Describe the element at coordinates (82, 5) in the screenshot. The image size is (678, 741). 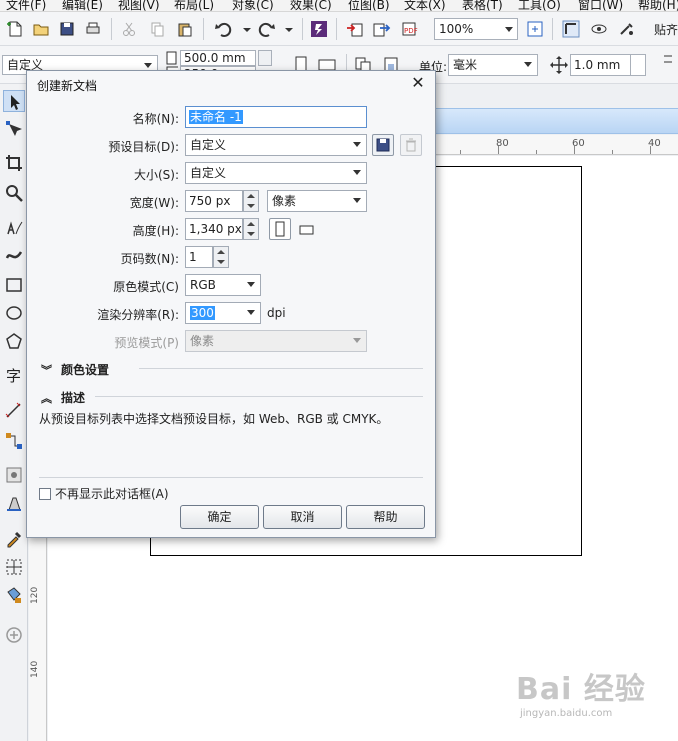
I see `menu-edit: 编辑(E)` at that location.